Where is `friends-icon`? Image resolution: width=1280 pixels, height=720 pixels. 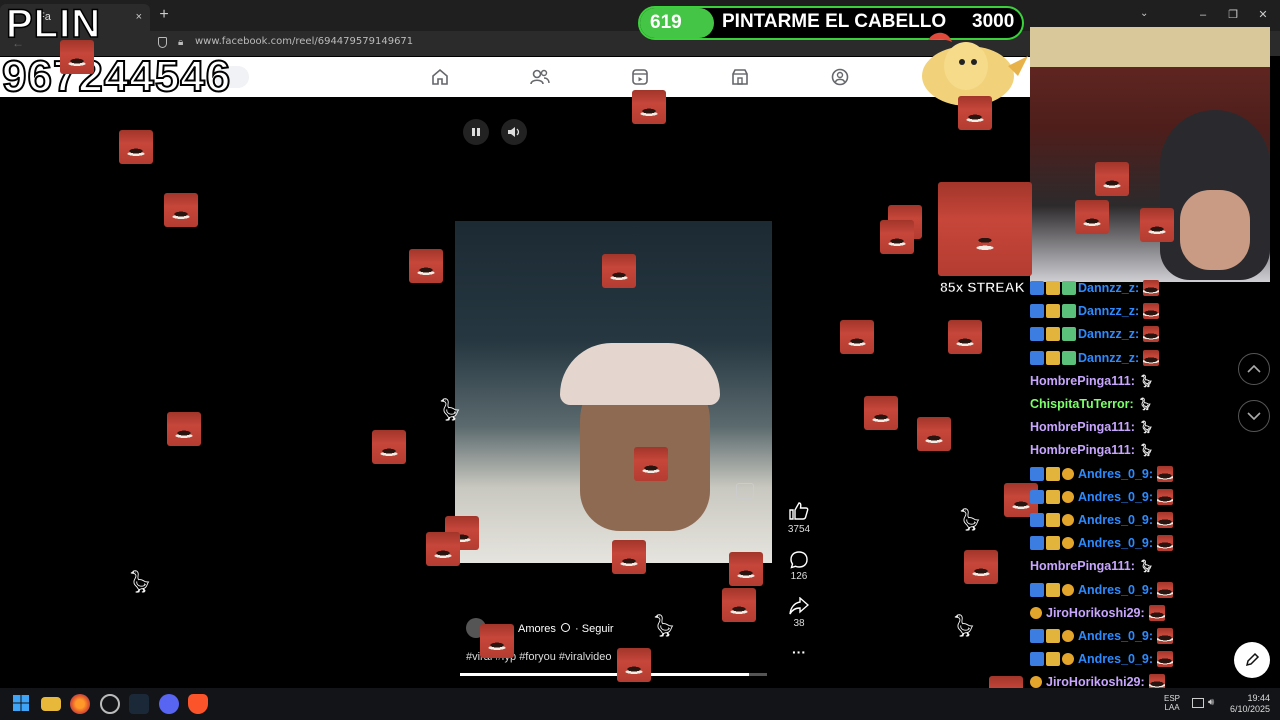
friends-icon is located at coordinates (540, 77).